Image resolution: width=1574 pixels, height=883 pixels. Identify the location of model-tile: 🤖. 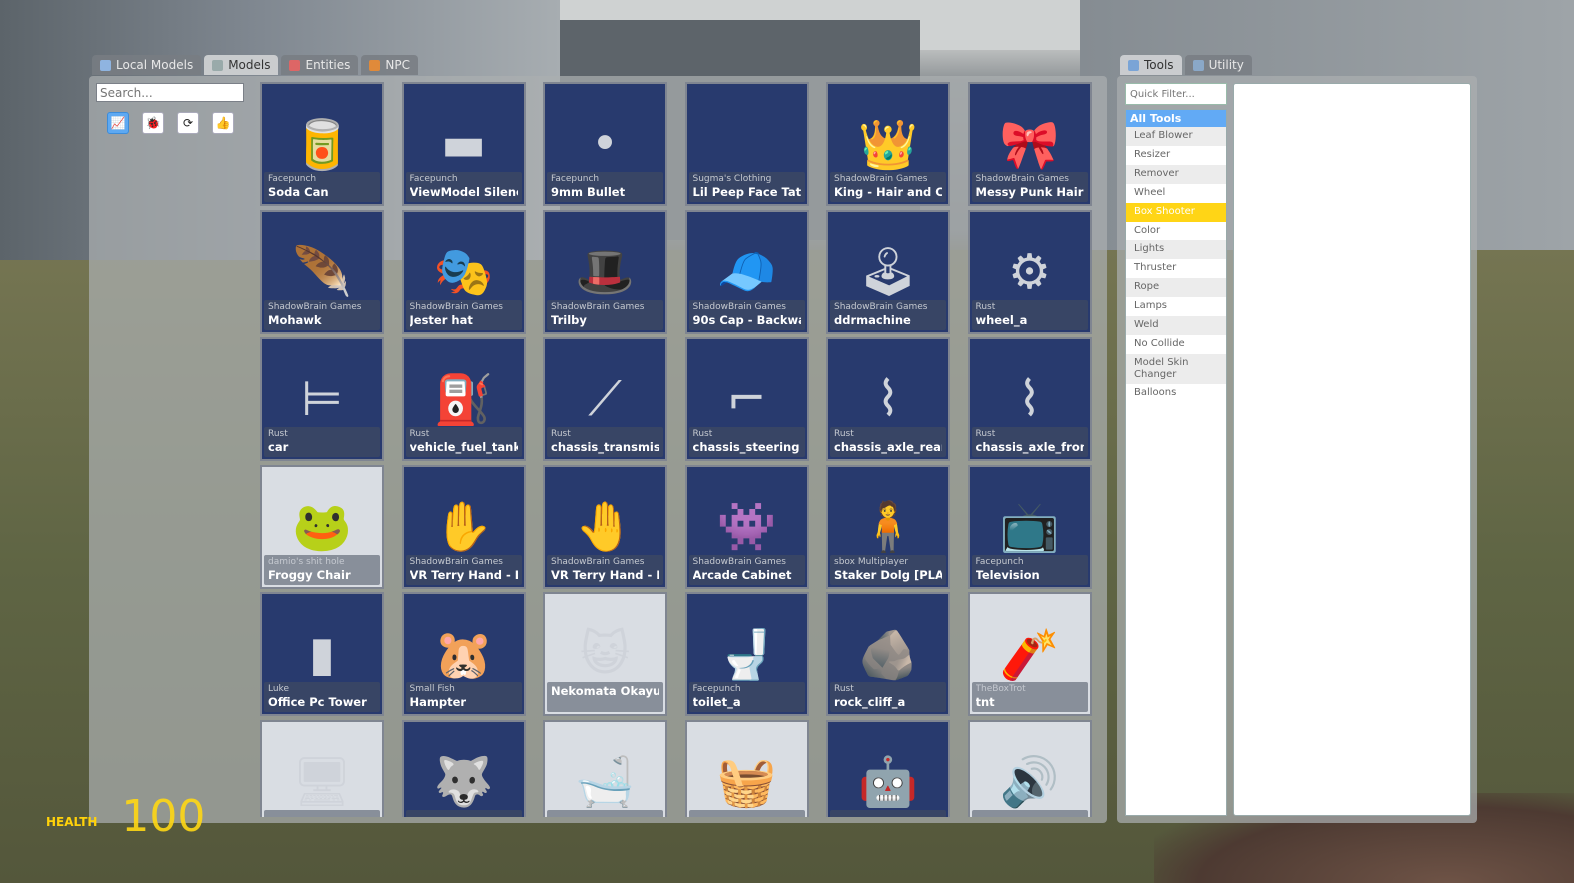
(888, 768).